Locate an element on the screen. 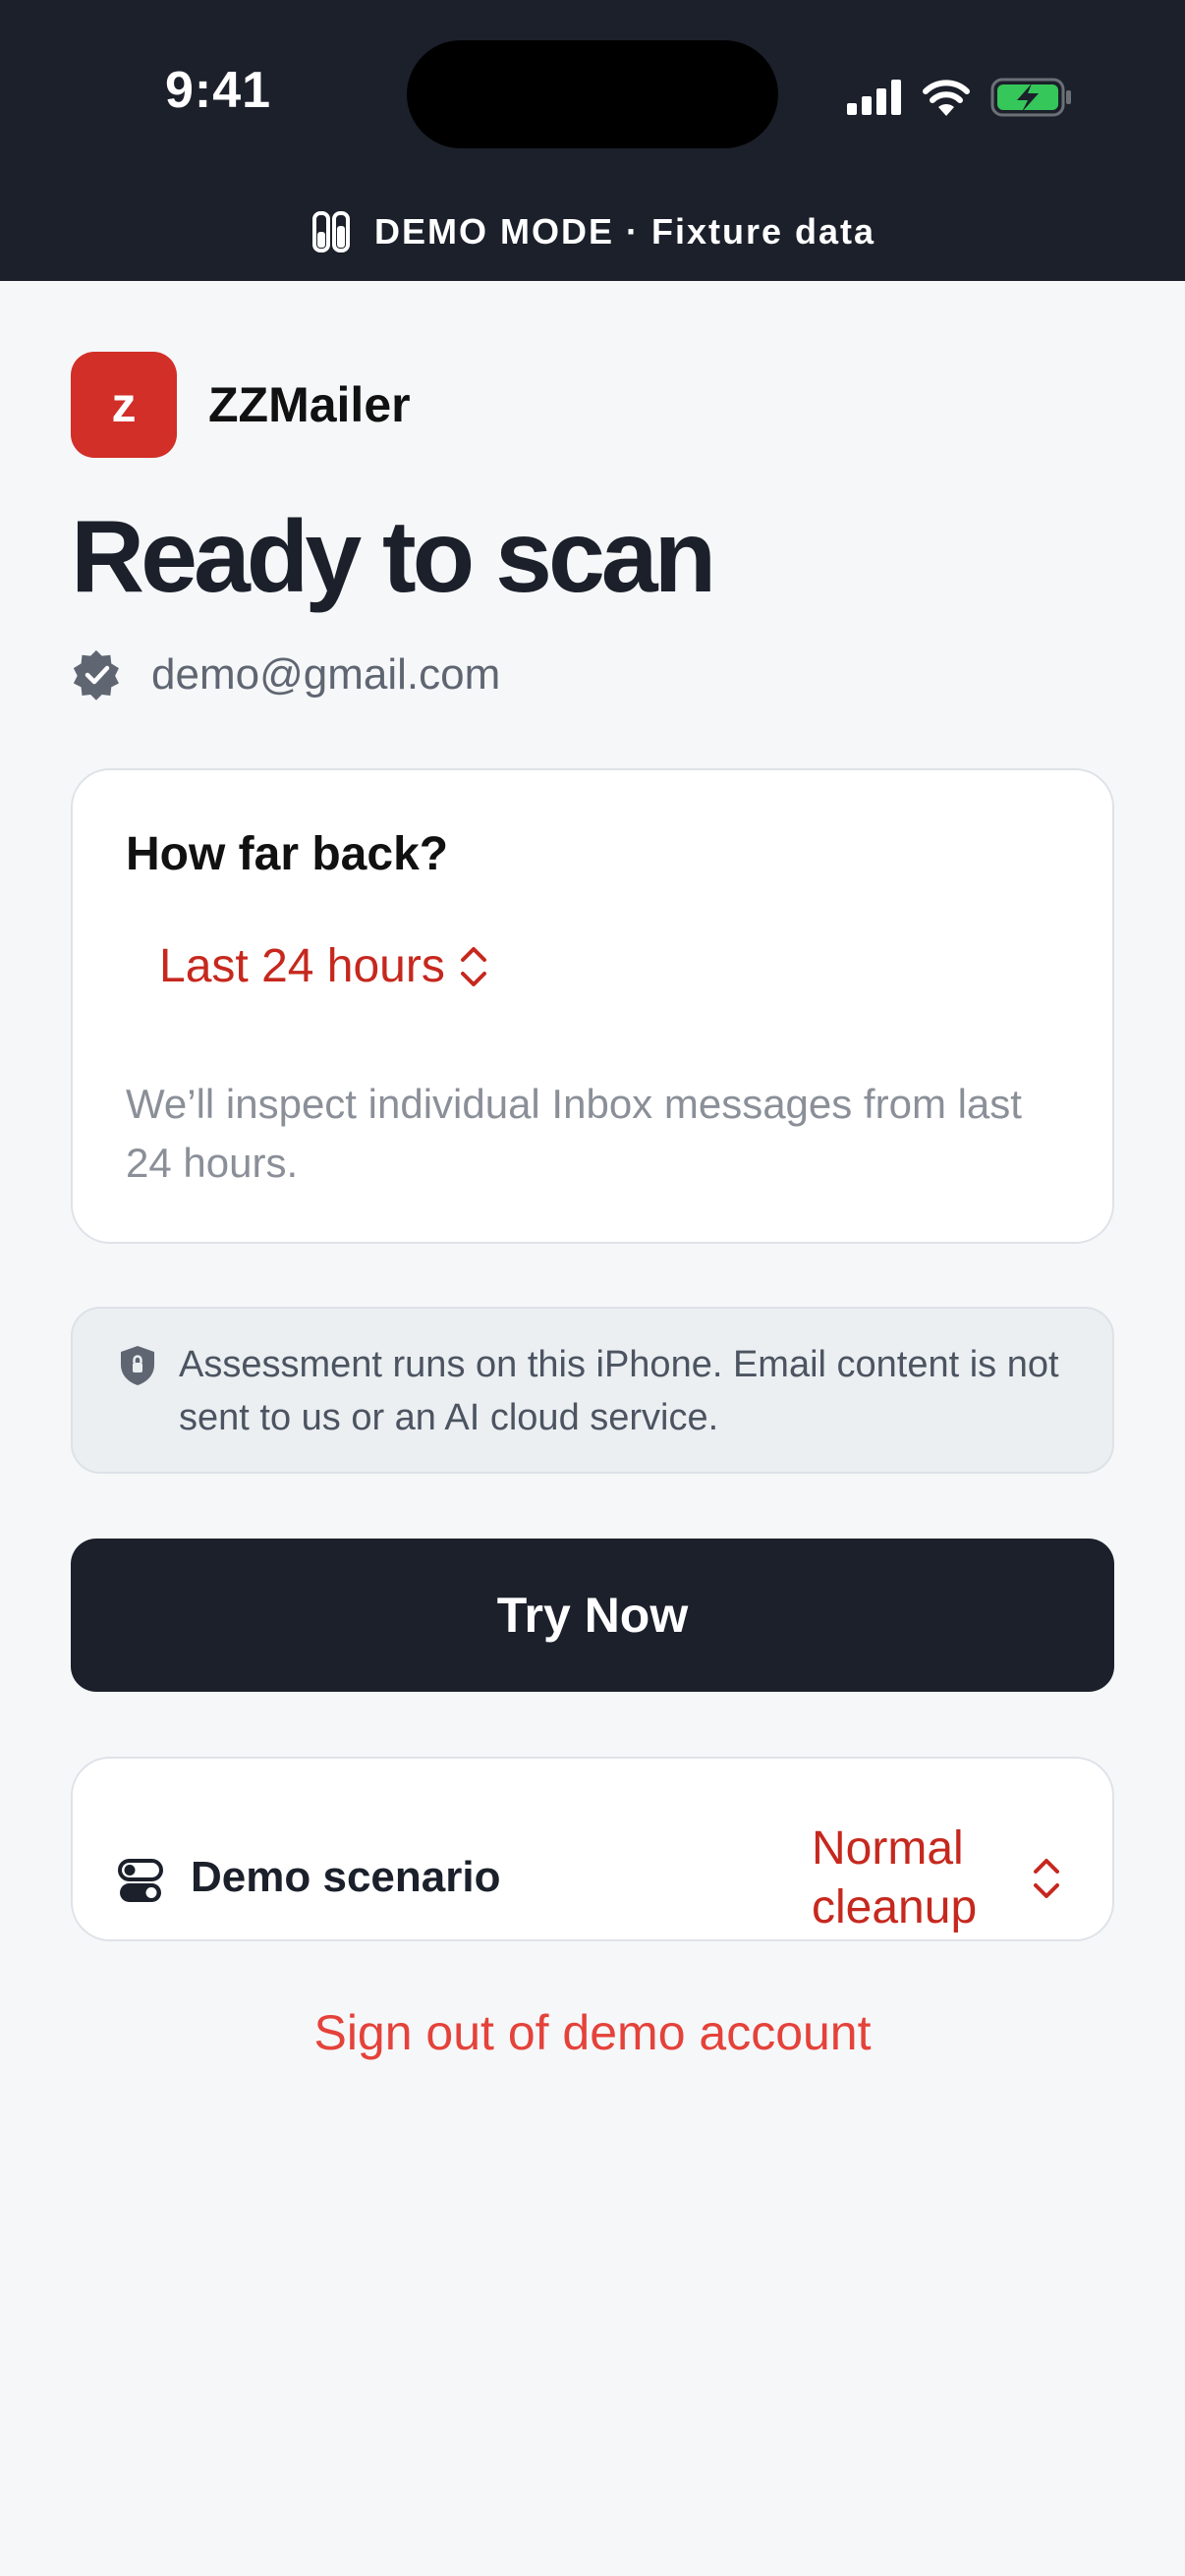  app-logo-letter: z is located at coordinates (124, 404).